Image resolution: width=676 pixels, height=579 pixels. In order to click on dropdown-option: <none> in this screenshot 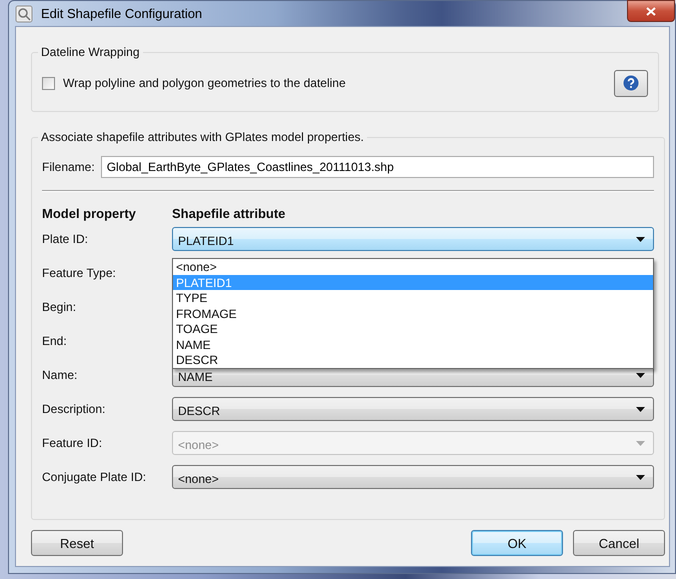, I will do `click(413, 266)`.